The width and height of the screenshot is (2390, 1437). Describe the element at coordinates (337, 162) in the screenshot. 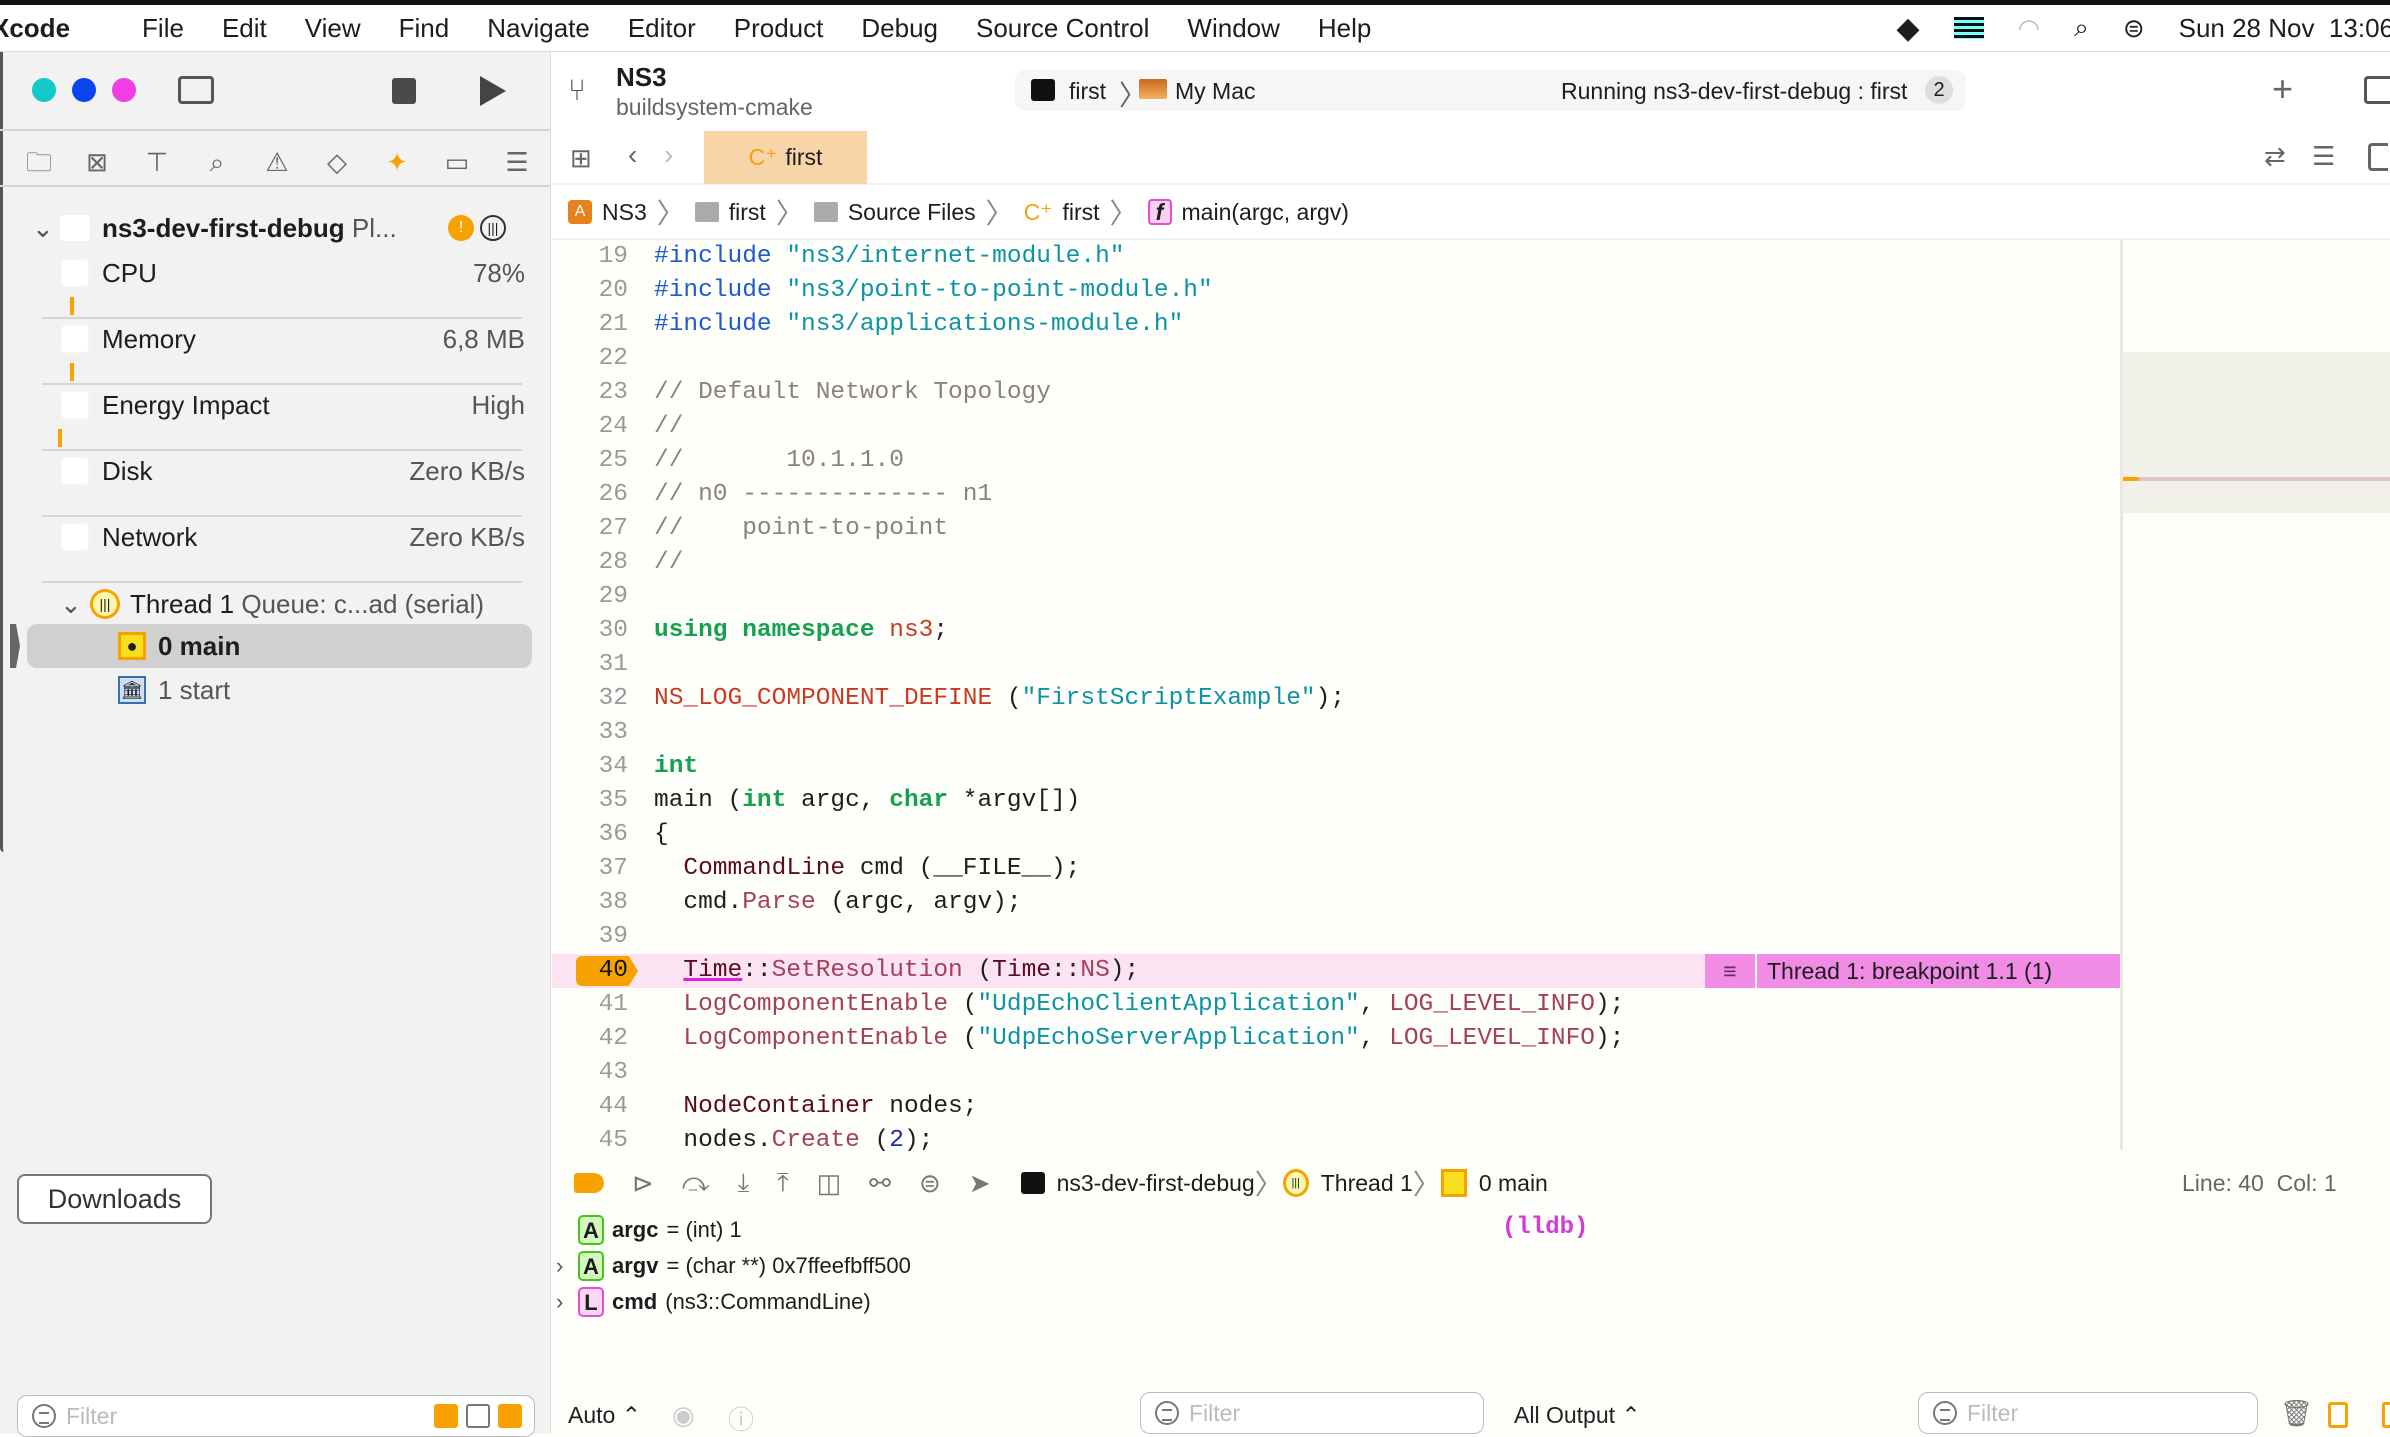

I see `test-navigator-icon: ◇` at that location.